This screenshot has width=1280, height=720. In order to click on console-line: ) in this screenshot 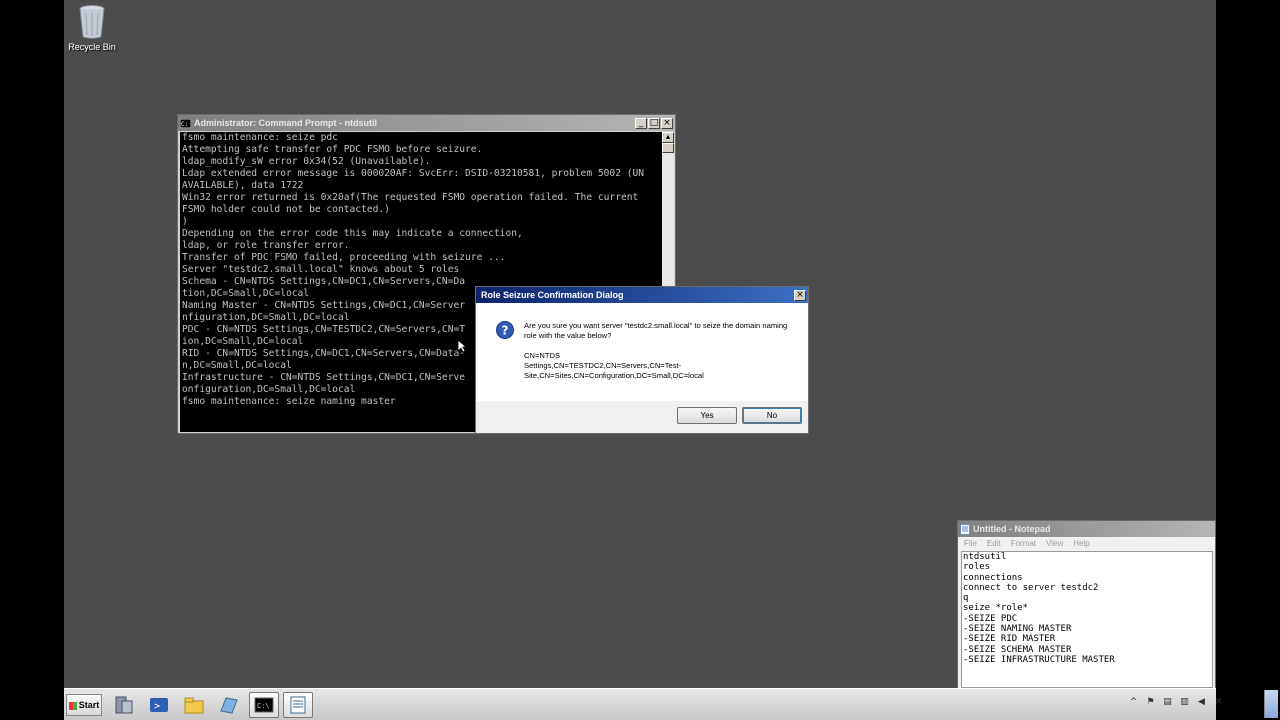, I will do `click(185, 221)`.